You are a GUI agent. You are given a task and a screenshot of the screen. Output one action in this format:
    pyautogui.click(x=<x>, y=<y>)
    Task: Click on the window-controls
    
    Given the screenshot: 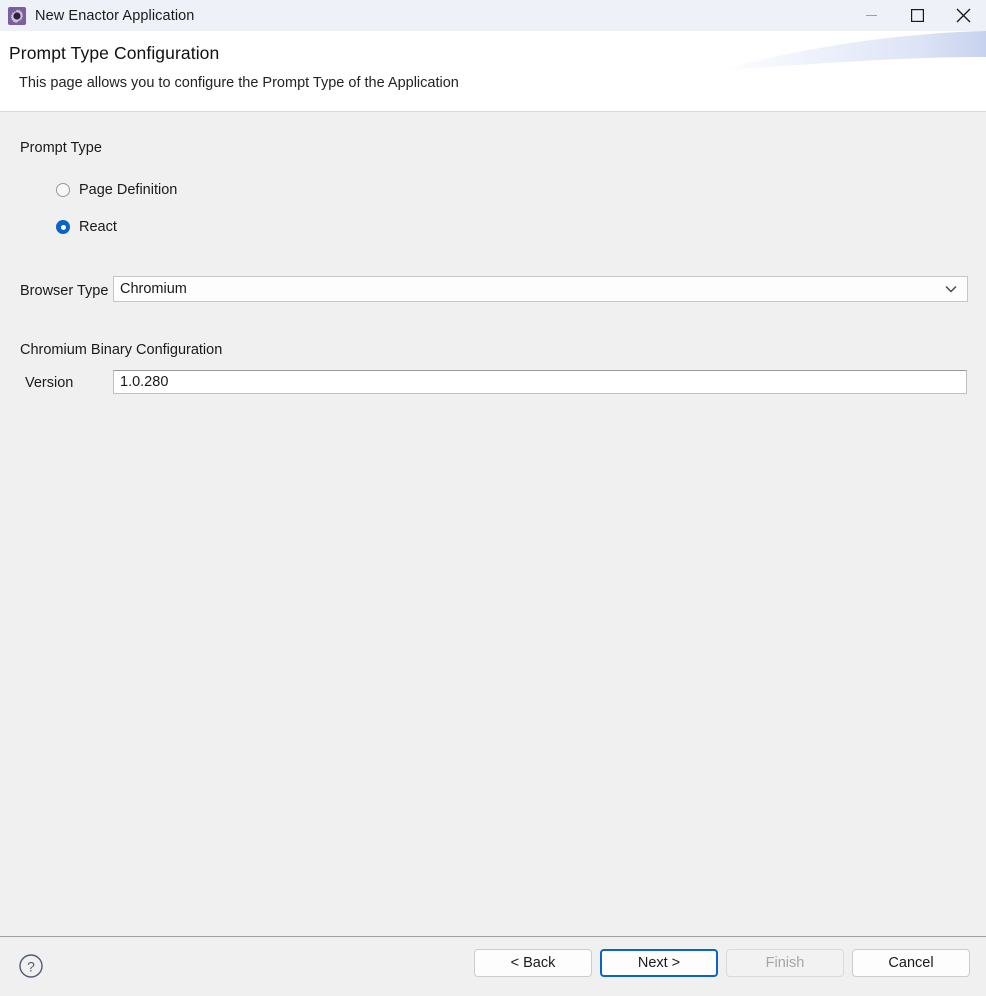 What is the action you would take?
    pyautogui.click(x=917, y=15)
    